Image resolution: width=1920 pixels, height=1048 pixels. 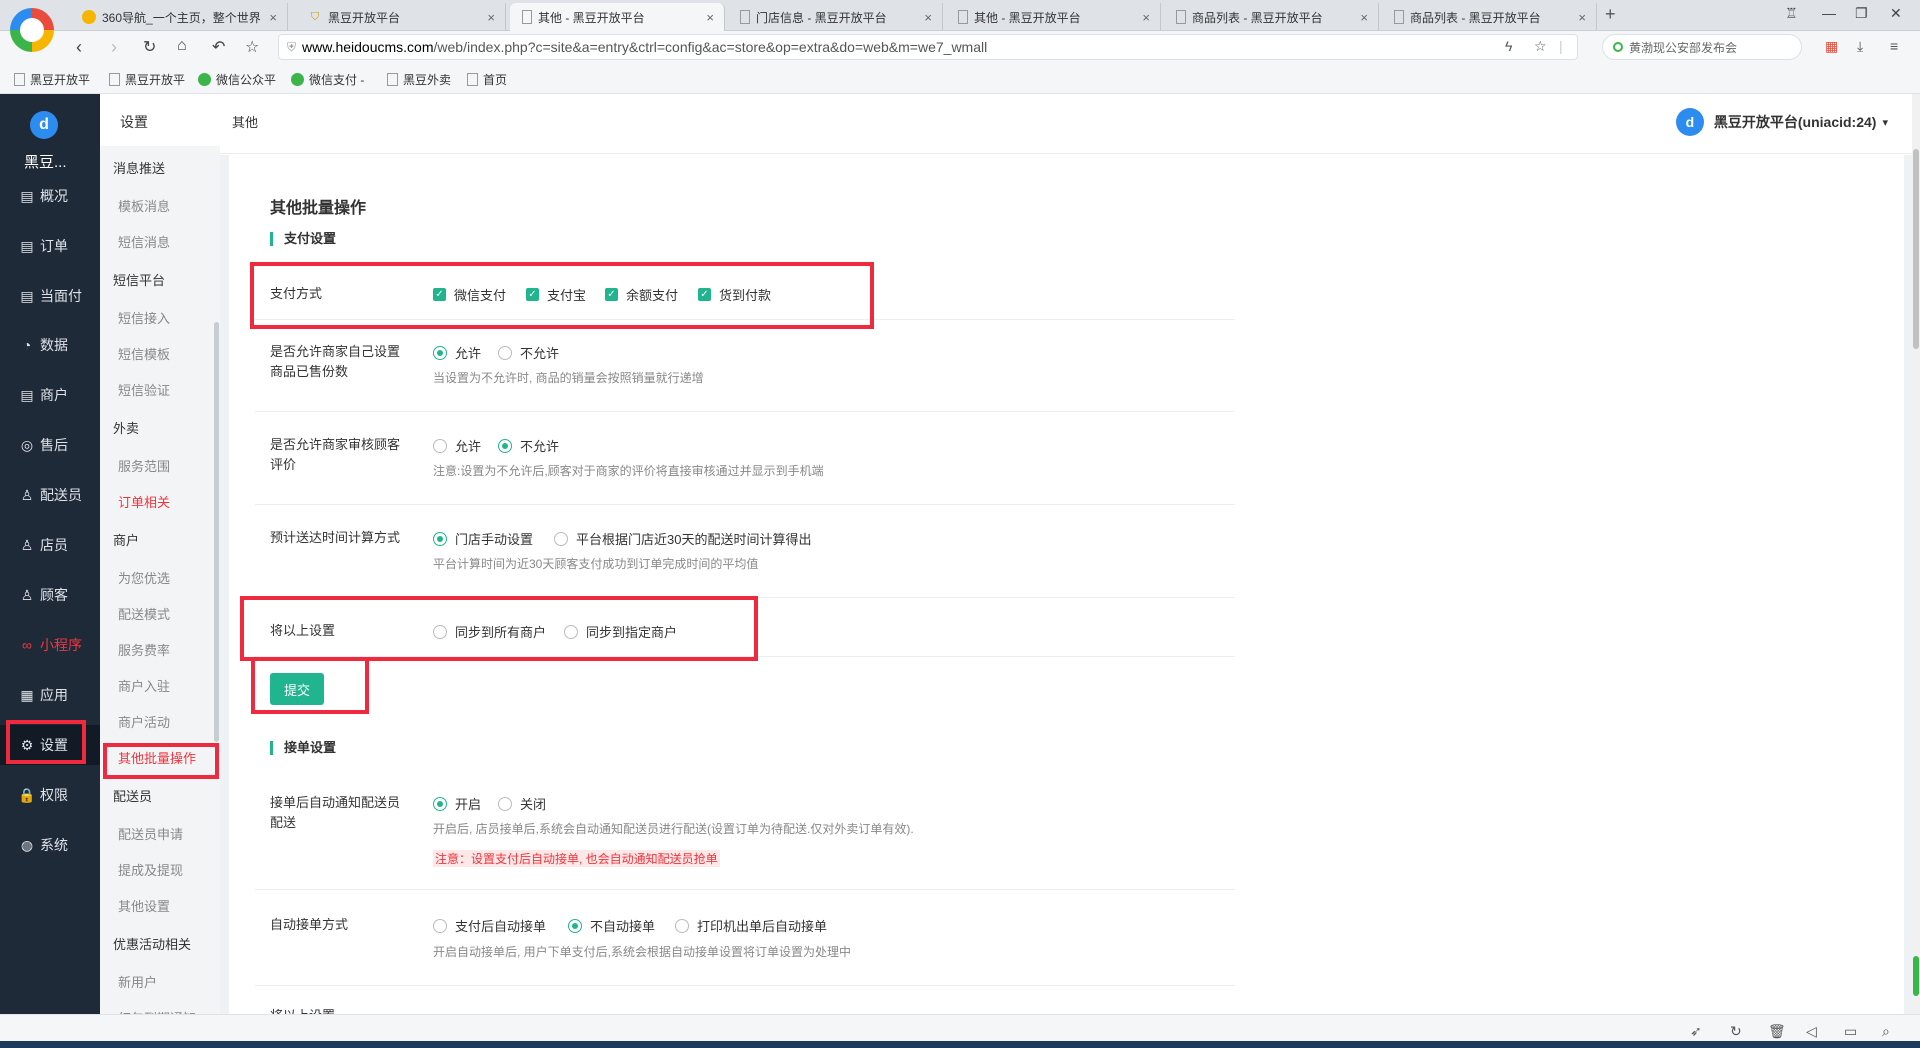 I want to click on nav-item-system: ◍ 系统, so click(x=50, y=845).